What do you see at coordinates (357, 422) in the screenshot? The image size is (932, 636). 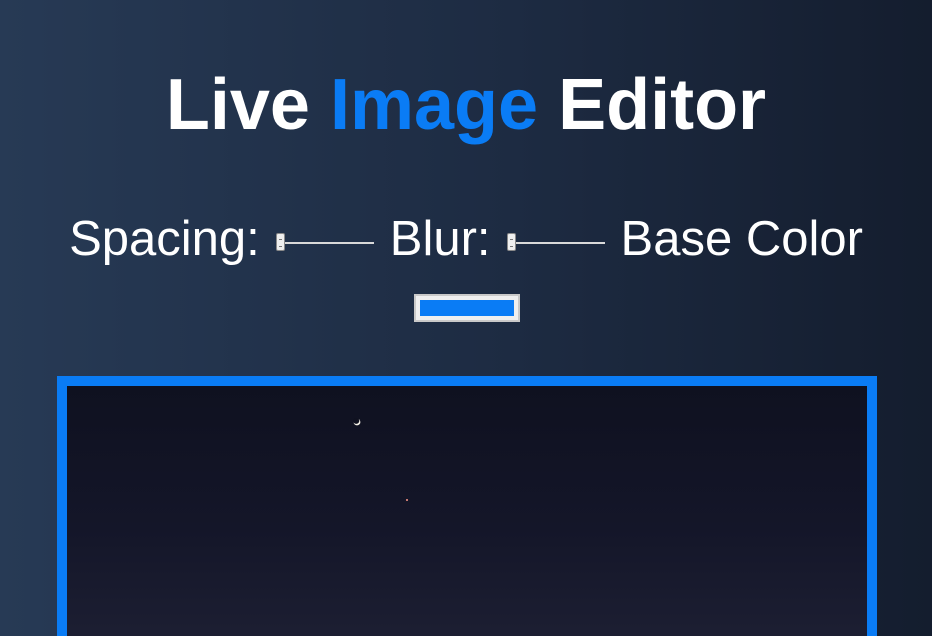 I see `moon-icon` at bounding box center [357, 422].